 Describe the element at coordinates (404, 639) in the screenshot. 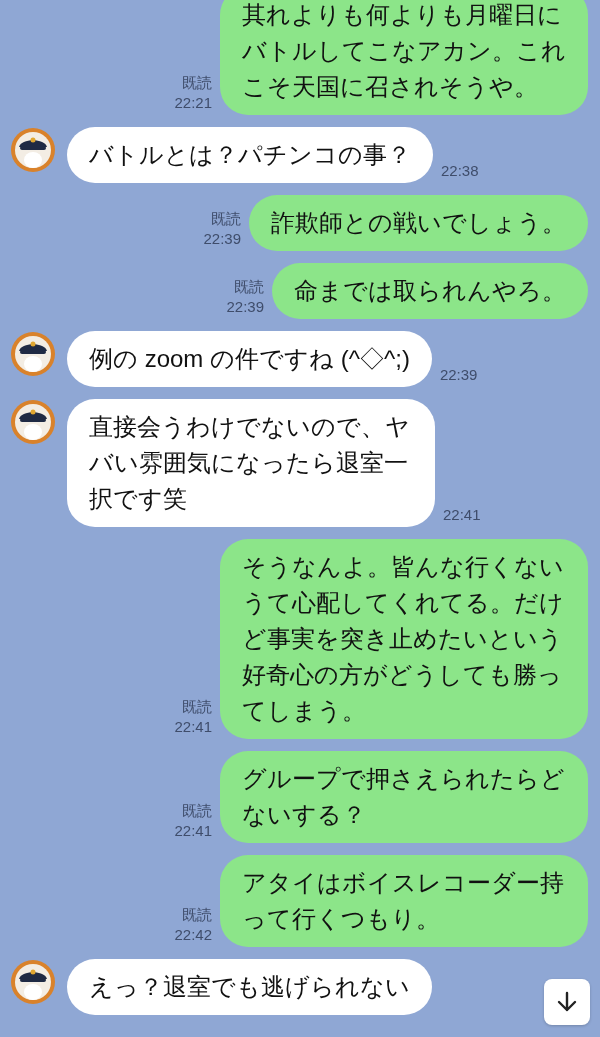

I see `message-bubble: そうなんよ。皆んな行くないうて心配してくれてる。だけど事実を突き止めたいという好奇心の方がどうしても勝ってしまう。` at that location.